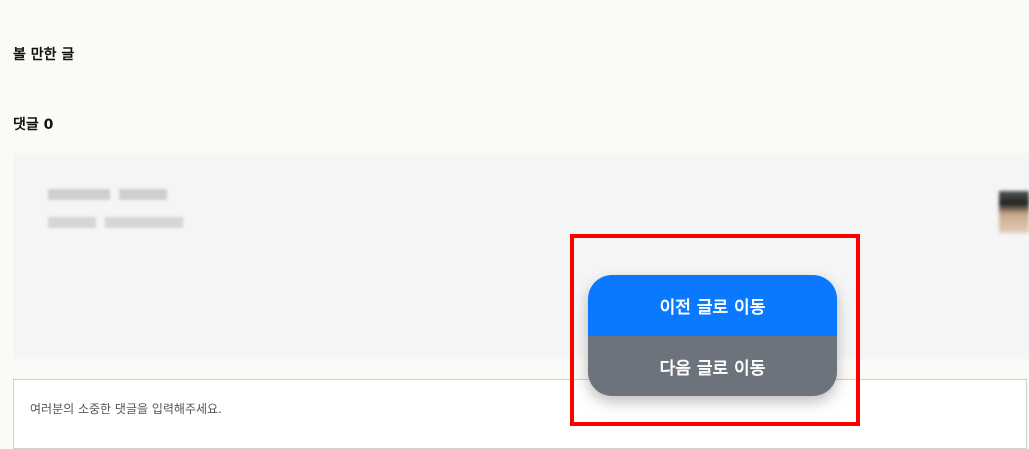 The height and width of the screenshot is (449, 1029). What do you see at coordinates (44, 55) in the screenshot?
I see `recommended-posts-heading: 볼 만한 글` at bounding box center [44, 55].